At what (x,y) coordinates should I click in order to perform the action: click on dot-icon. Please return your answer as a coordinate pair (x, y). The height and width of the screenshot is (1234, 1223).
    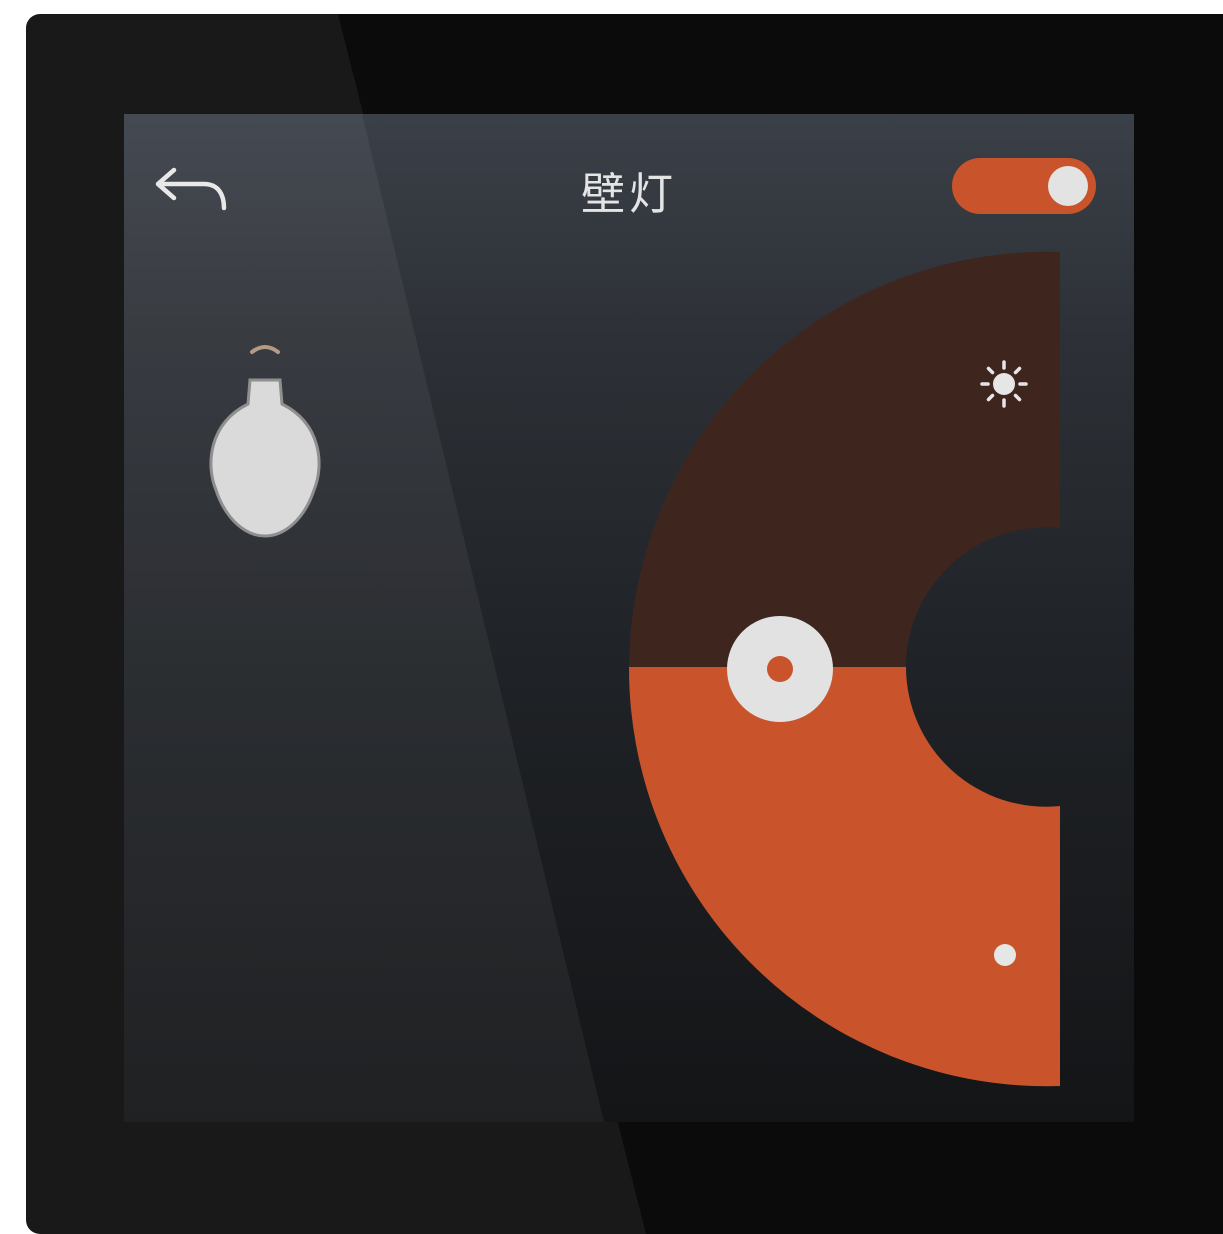
    Looking at the image, I should click on (1005, 955).